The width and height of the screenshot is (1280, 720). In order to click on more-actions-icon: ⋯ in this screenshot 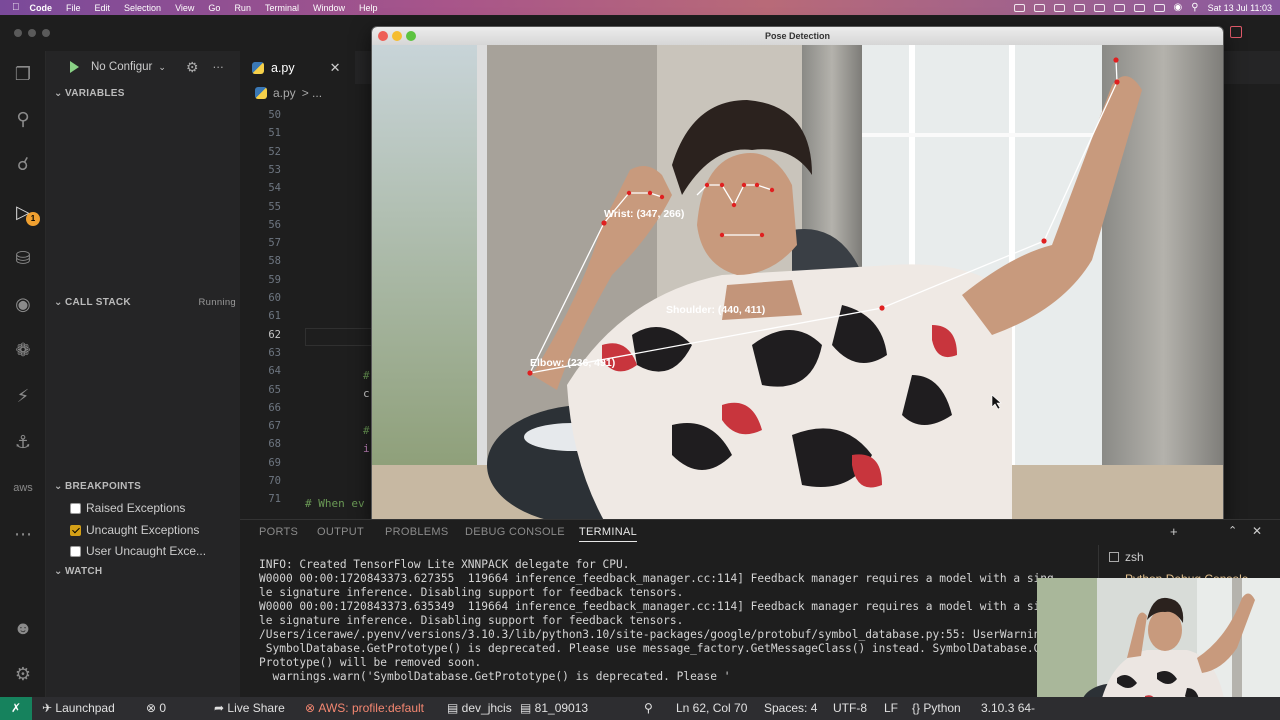, I will do `click(218, 67)`.